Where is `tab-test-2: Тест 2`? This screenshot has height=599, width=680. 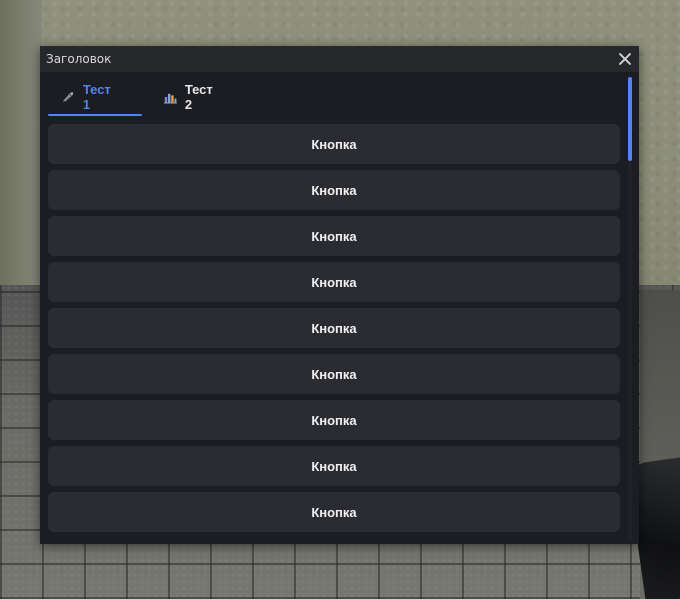 tab-test-2: Тест 2 is located at coordinates (190, 97).